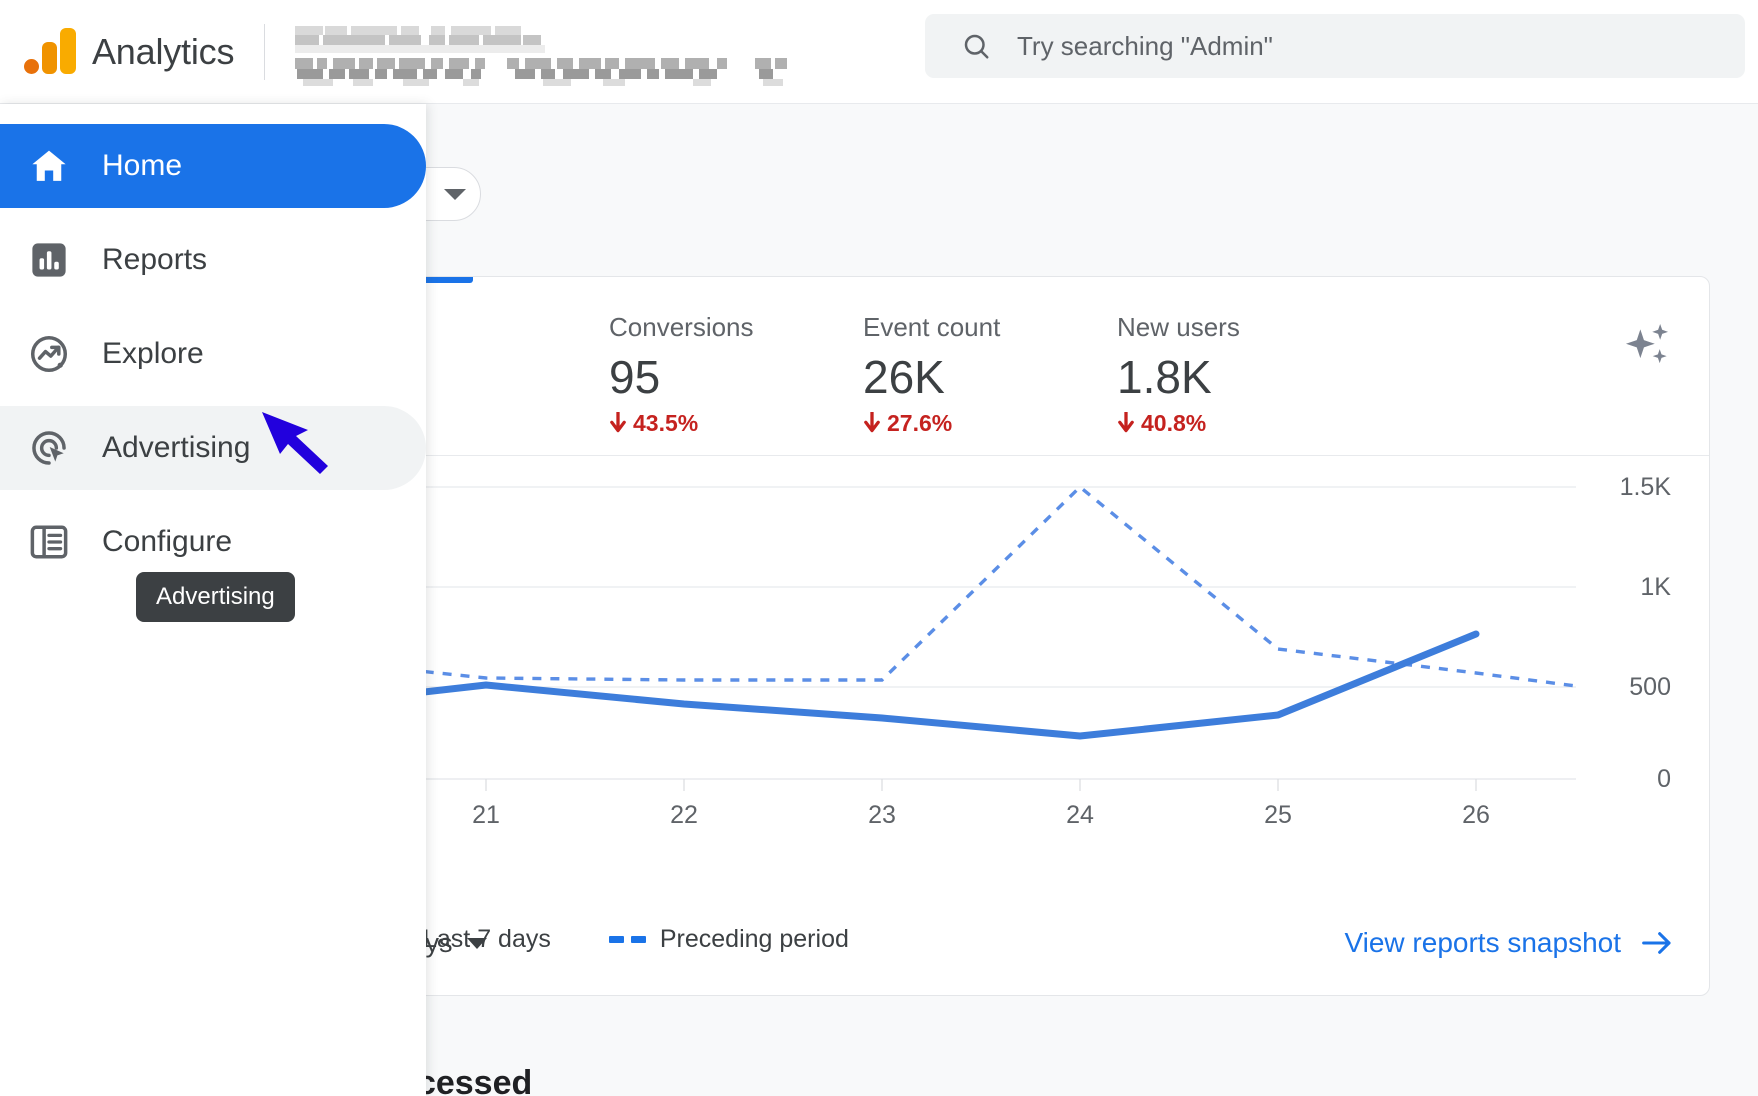 This screenshot has height=1096, width=1758. I want to click on y-tick-label: 500, so click(1650, 687).